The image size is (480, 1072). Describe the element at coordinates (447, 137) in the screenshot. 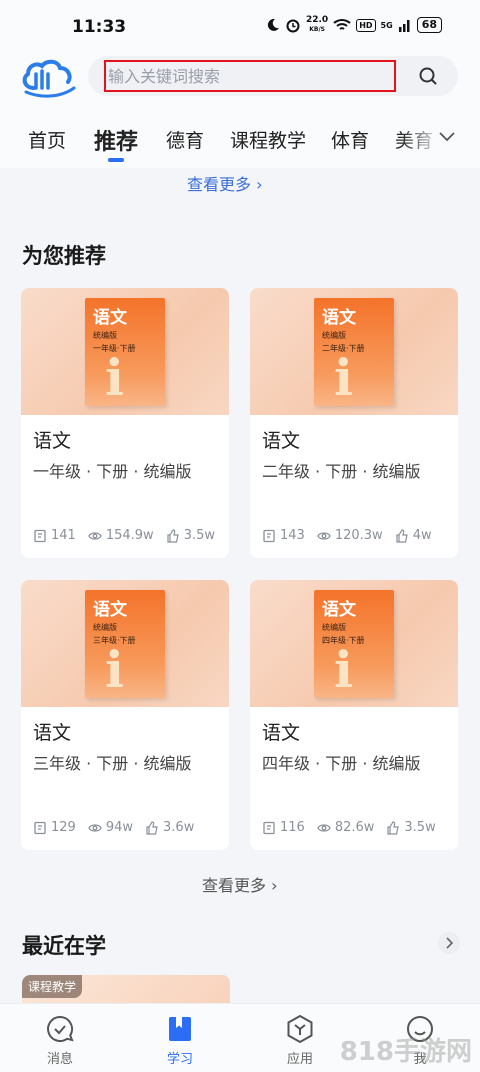

I see `chevron-down-icon` at that location.